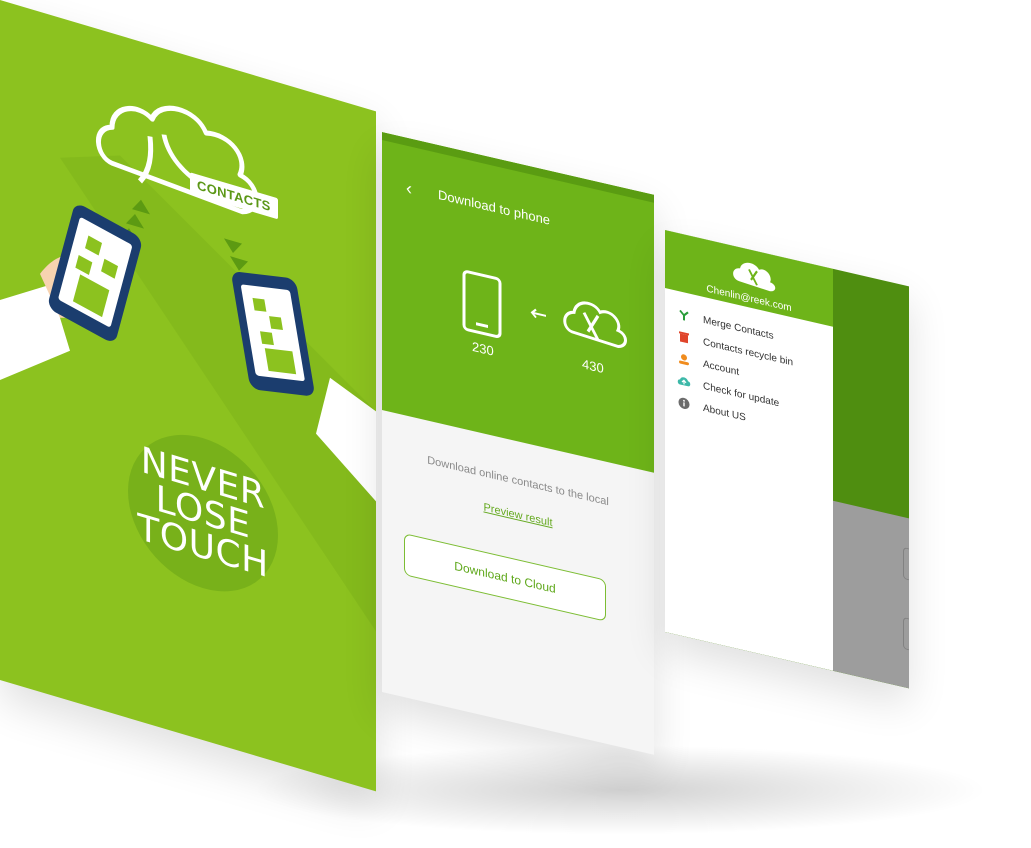 Image resolution: width=1031 pixels, height=848 pixels. I want to click on download-header: ‹ Download to phone 230 430, so click(518, 302).